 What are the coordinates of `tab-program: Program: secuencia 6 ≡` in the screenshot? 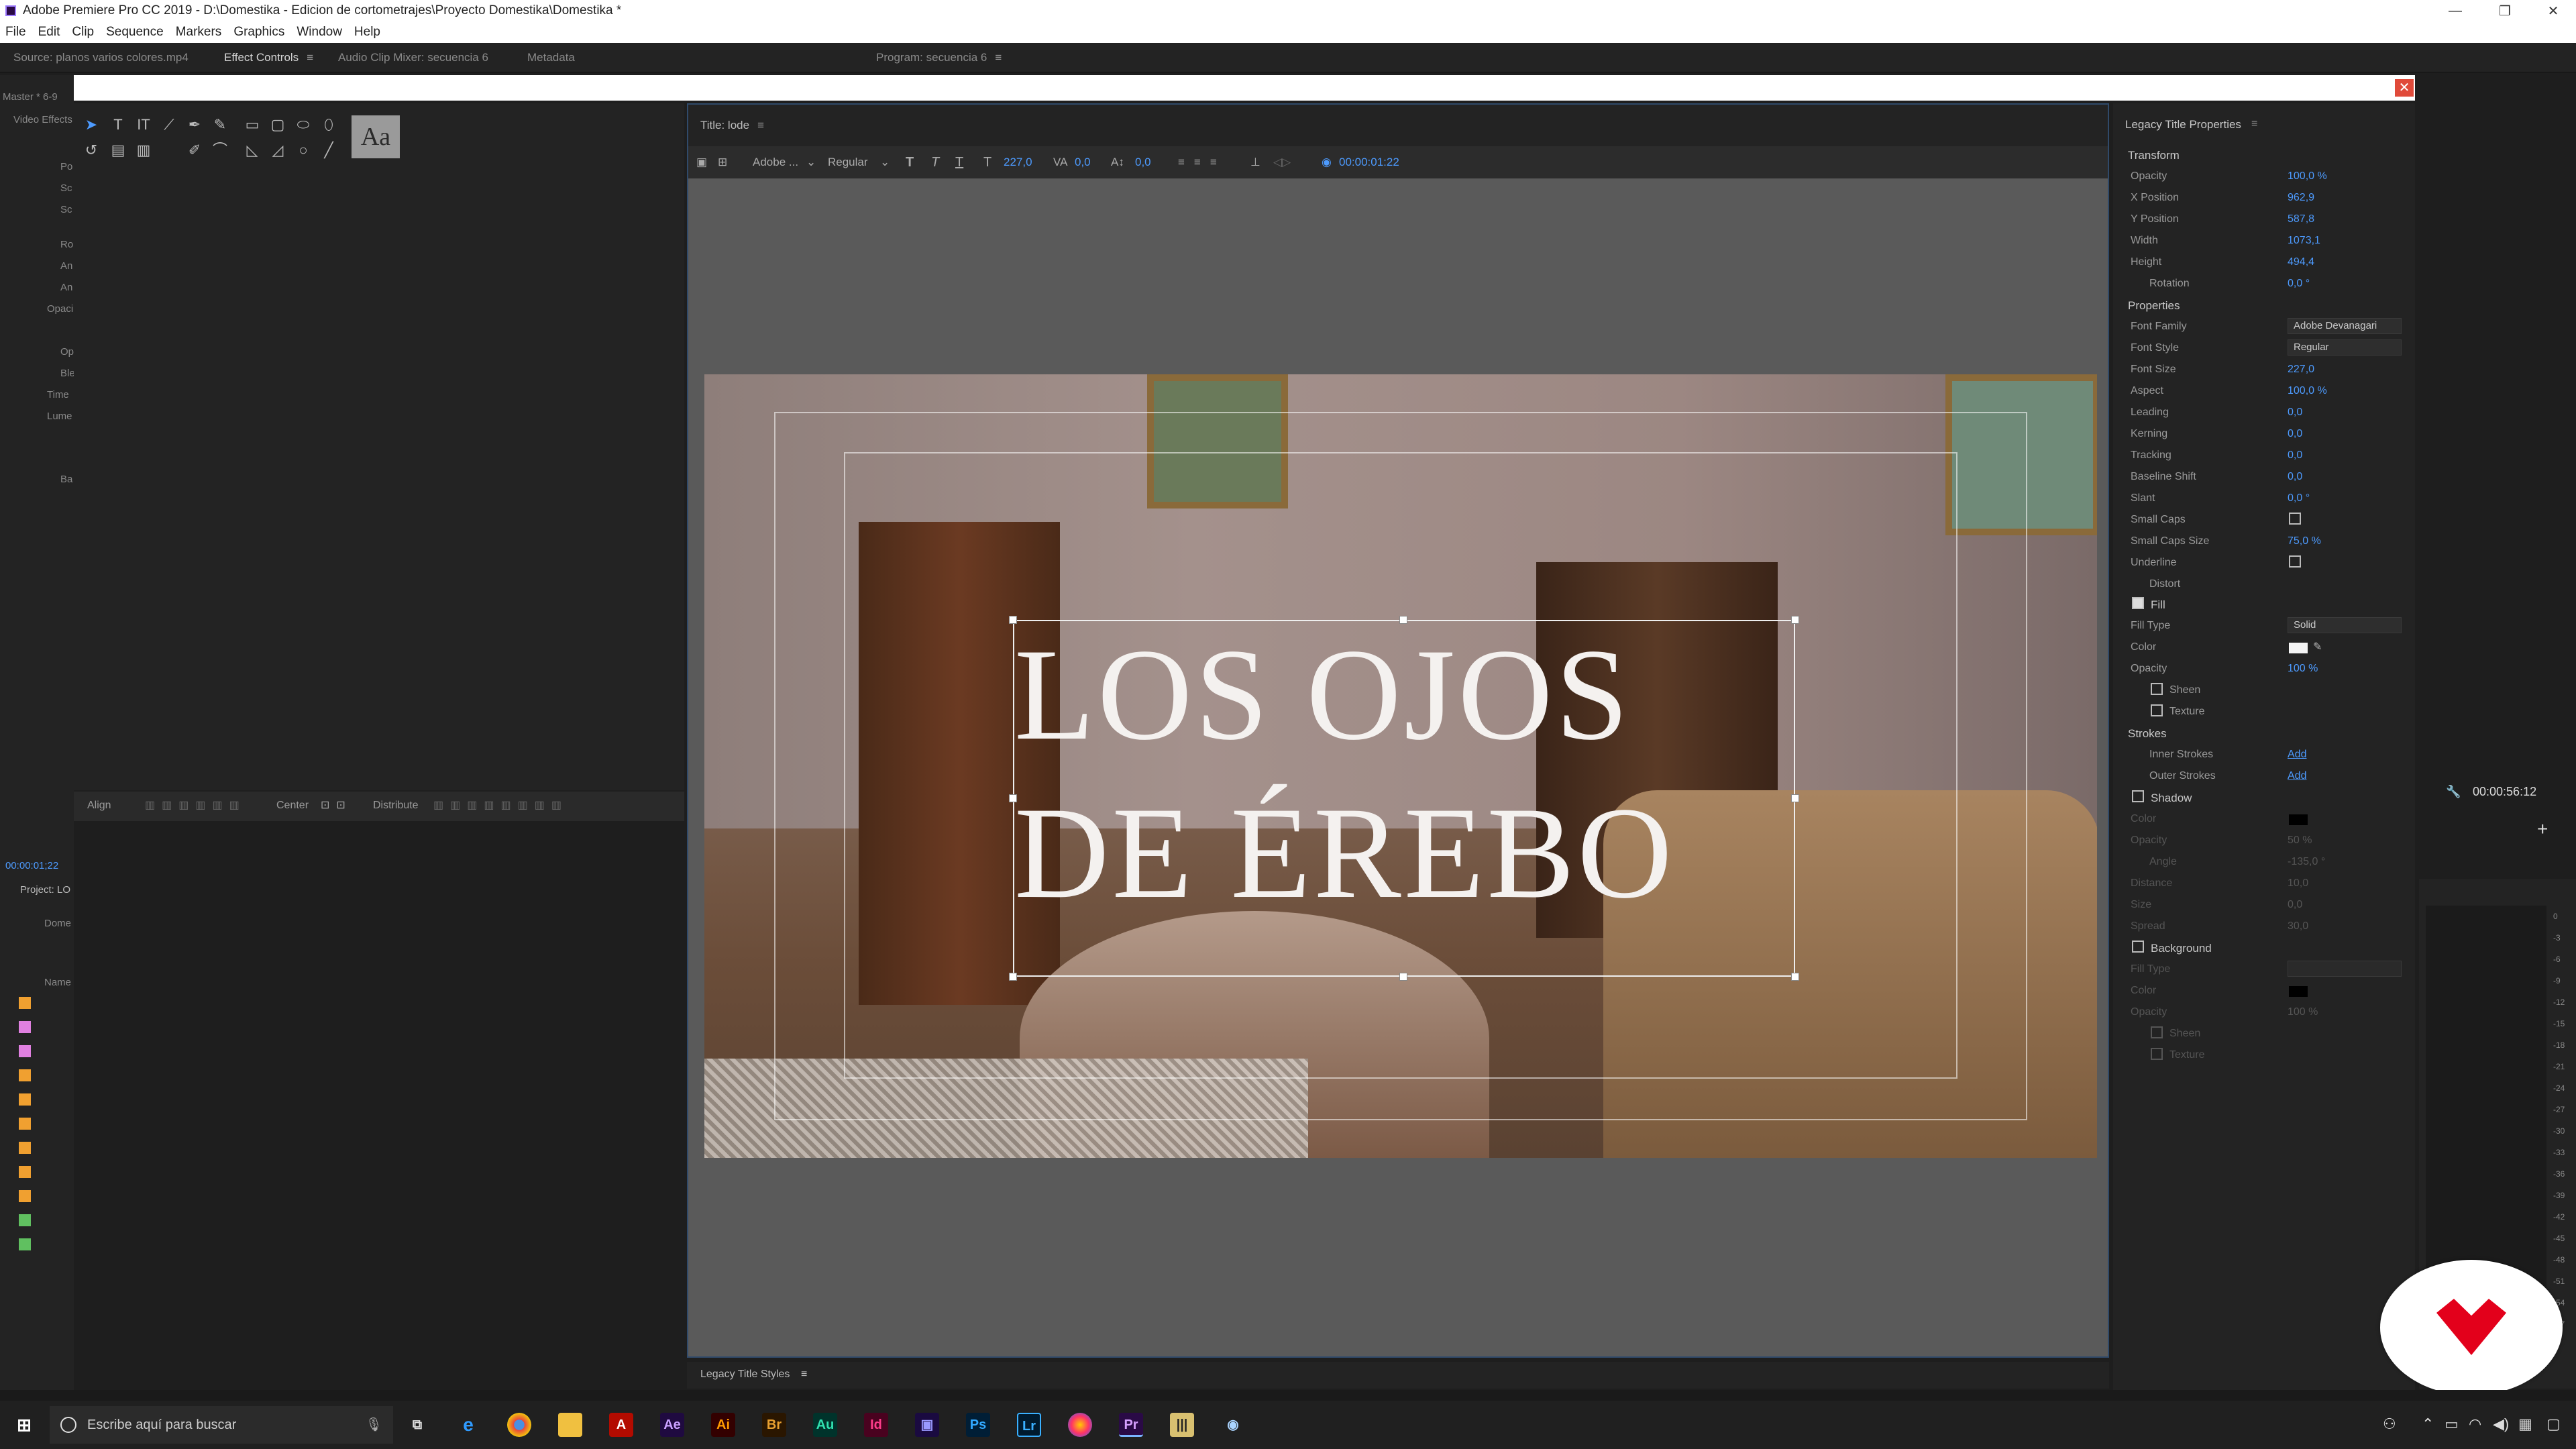 It's located at (939, 57).